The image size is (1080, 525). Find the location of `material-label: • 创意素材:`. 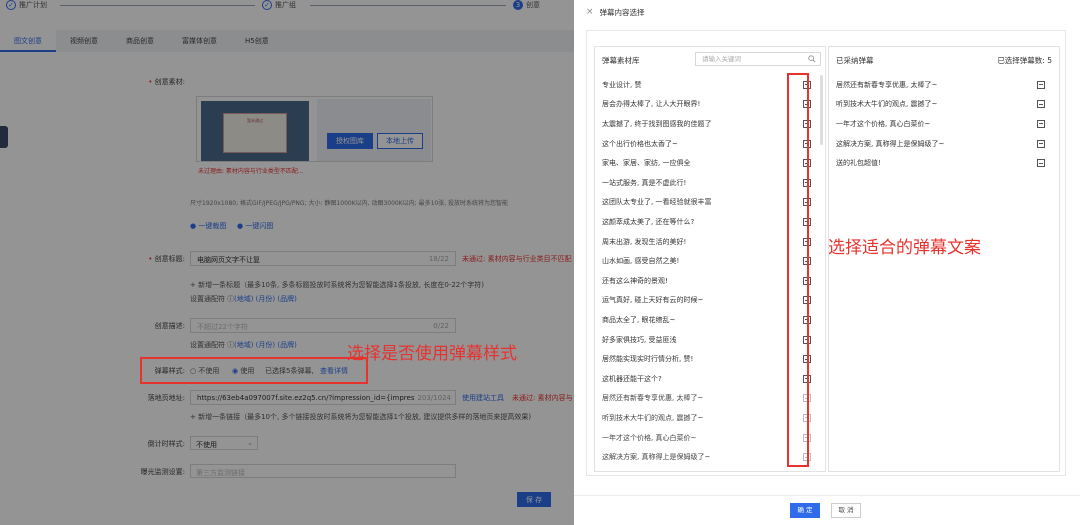

material-label: • 创意素材: is located at coordinates (166, 82).